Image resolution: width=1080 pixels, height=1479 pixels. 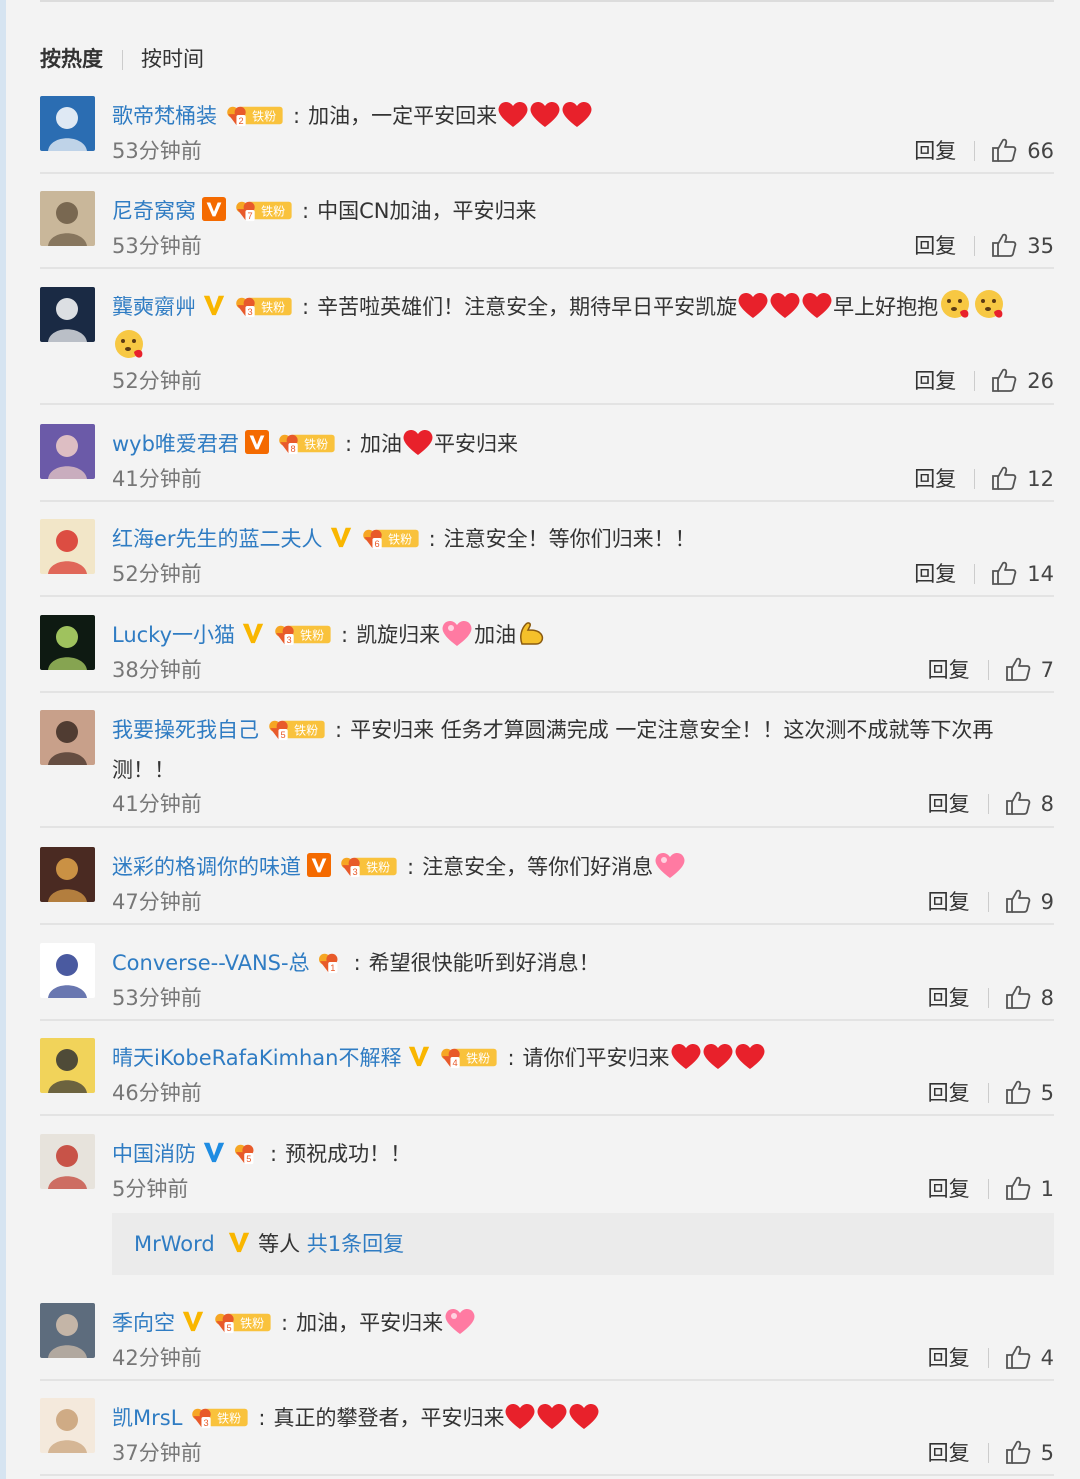 What do you see at coordinates (154, 1154) in the screenshot?
I see `comment-username: 中国消防` at bounding box center [154, 1154].